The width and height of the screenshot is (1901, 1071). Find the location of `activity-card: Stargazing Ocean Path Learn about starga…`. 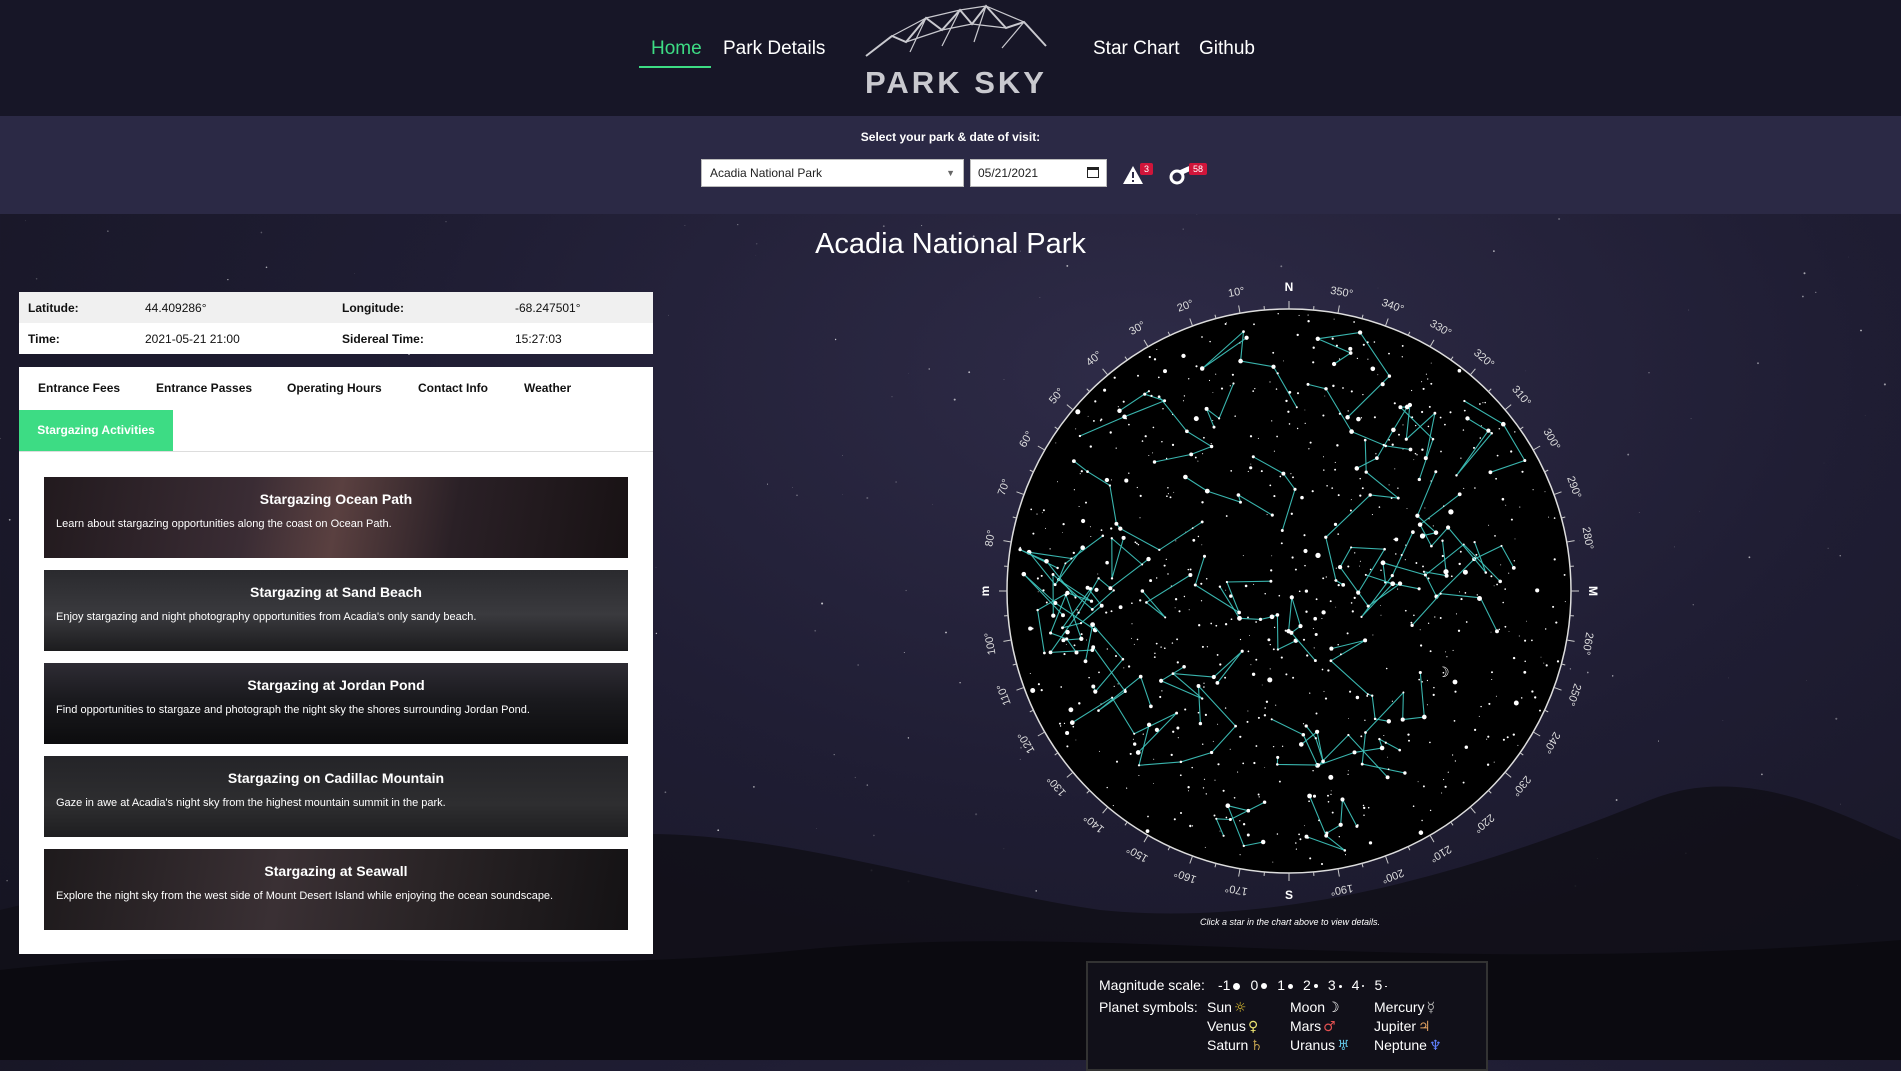

activity-card: Stargazing Ocean Path Learn about starga… is located at coordinates (336, 517).